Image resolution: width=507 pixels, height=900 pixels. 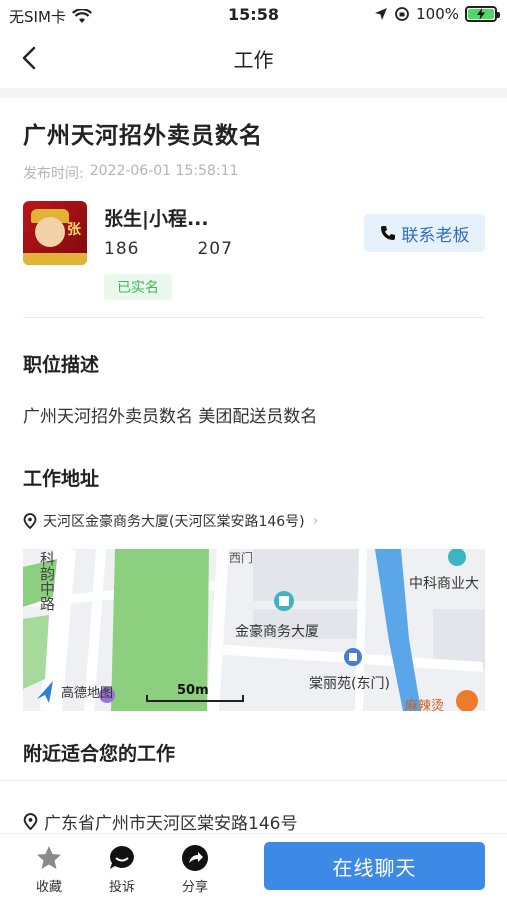 I want to click on post-time-value: 2022-06-01 15:58:11, so click(x=164, y=171).